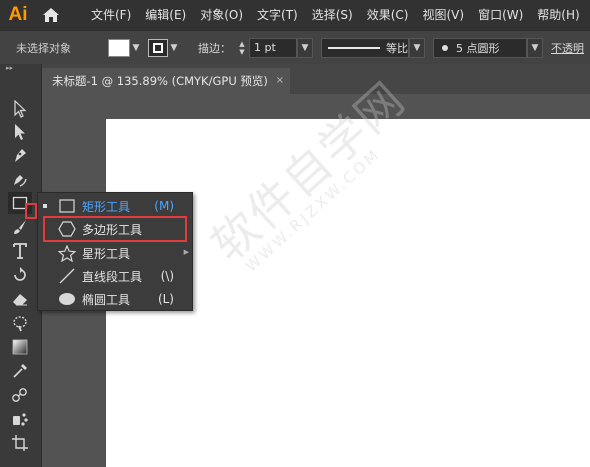 The width and height of the screenshot is (590, 467). I want to click on line-segment-icon, so click(67, 276).